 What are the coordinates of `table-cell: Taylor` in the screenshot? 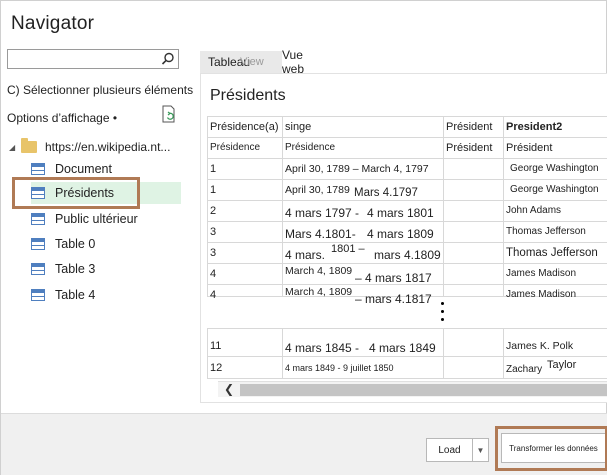 It's located at (562, 364).